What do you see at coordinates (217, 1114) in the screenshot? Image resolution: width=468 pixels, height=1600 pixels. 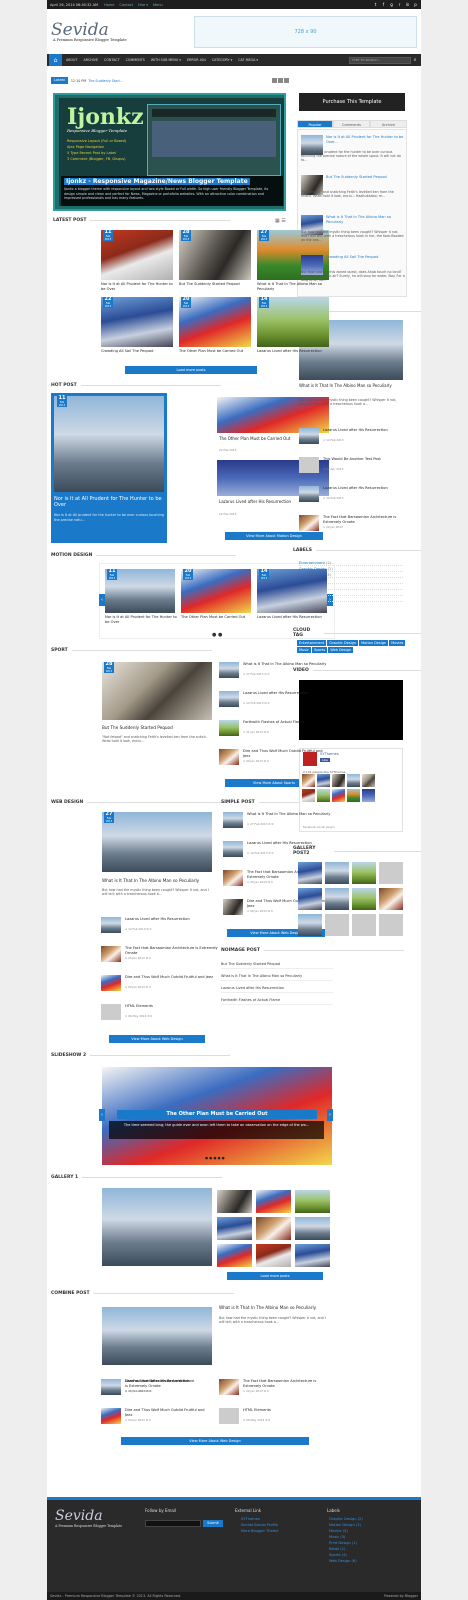 I see `slideshow-caption: The Other Plan Must be Carried Out` at bounding box center [217, 1114].